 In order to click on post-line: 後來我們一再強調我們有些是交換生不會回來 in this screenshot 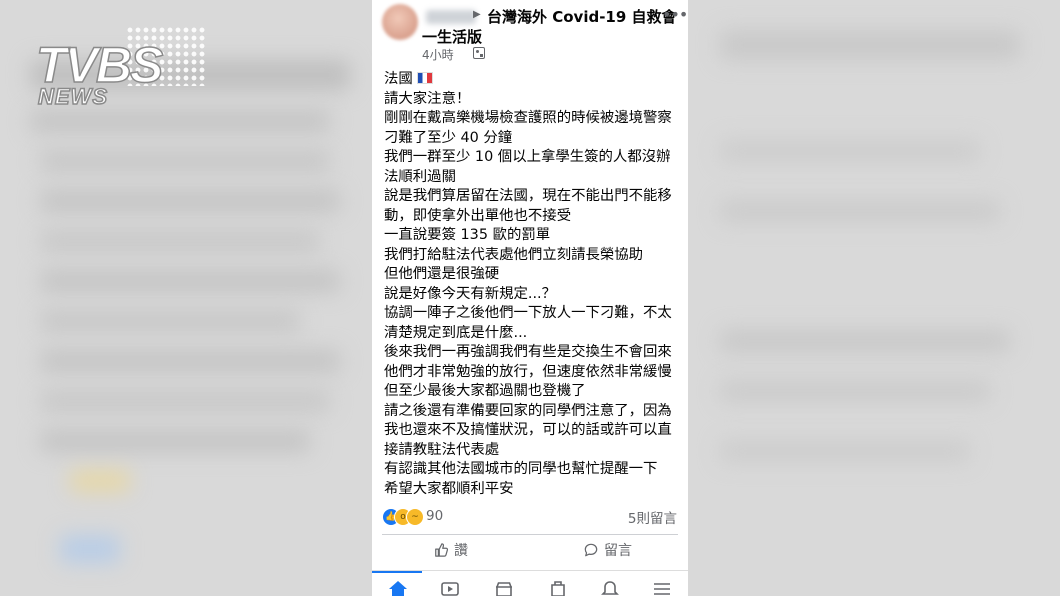, I will do `click(528, 352)`.